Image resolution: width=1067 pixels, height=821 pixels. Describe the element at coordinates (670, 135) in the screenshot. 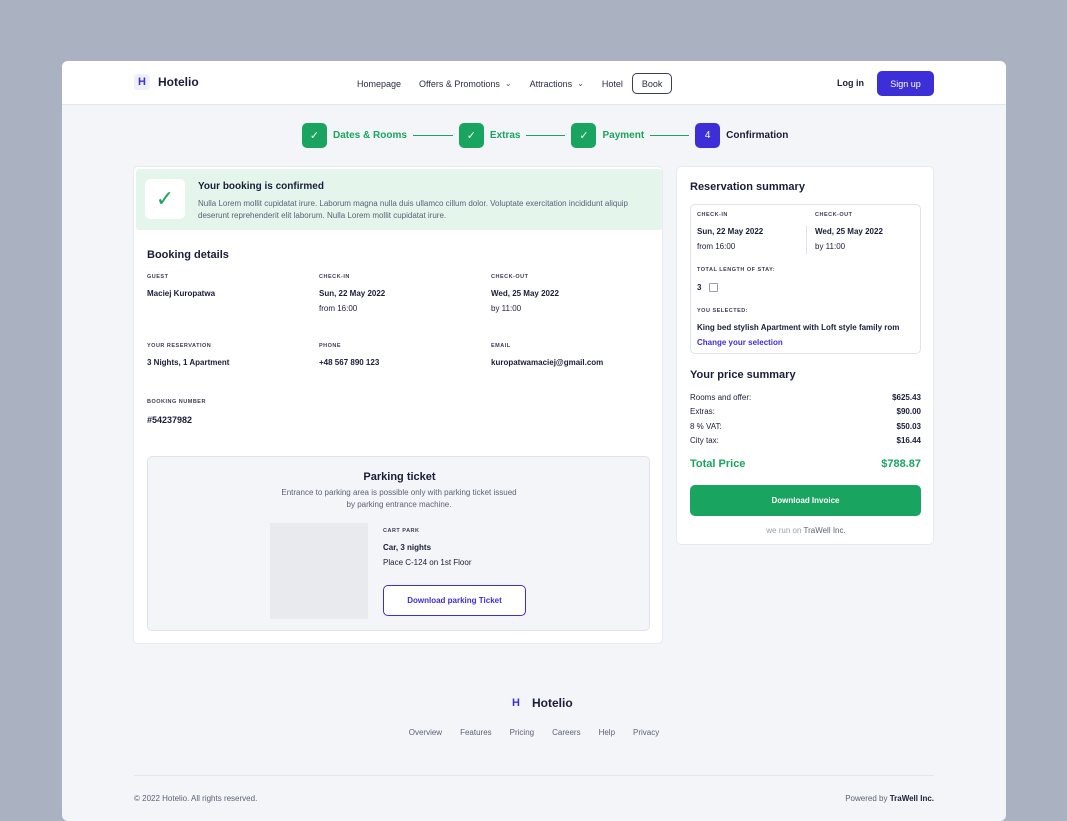

I see `step-connector` at that location.